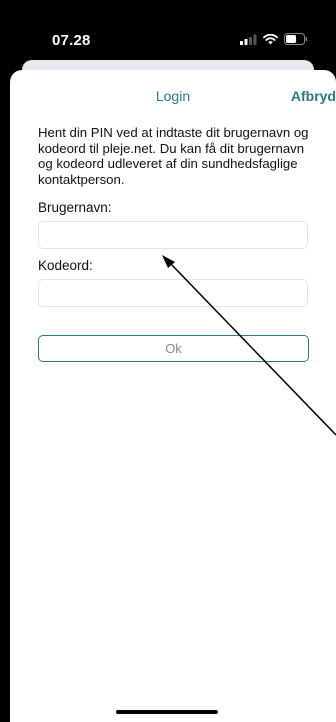 This screenshot has width=336, height=722. I want to click on username-label: Brugernavn:, so click(75, 207).